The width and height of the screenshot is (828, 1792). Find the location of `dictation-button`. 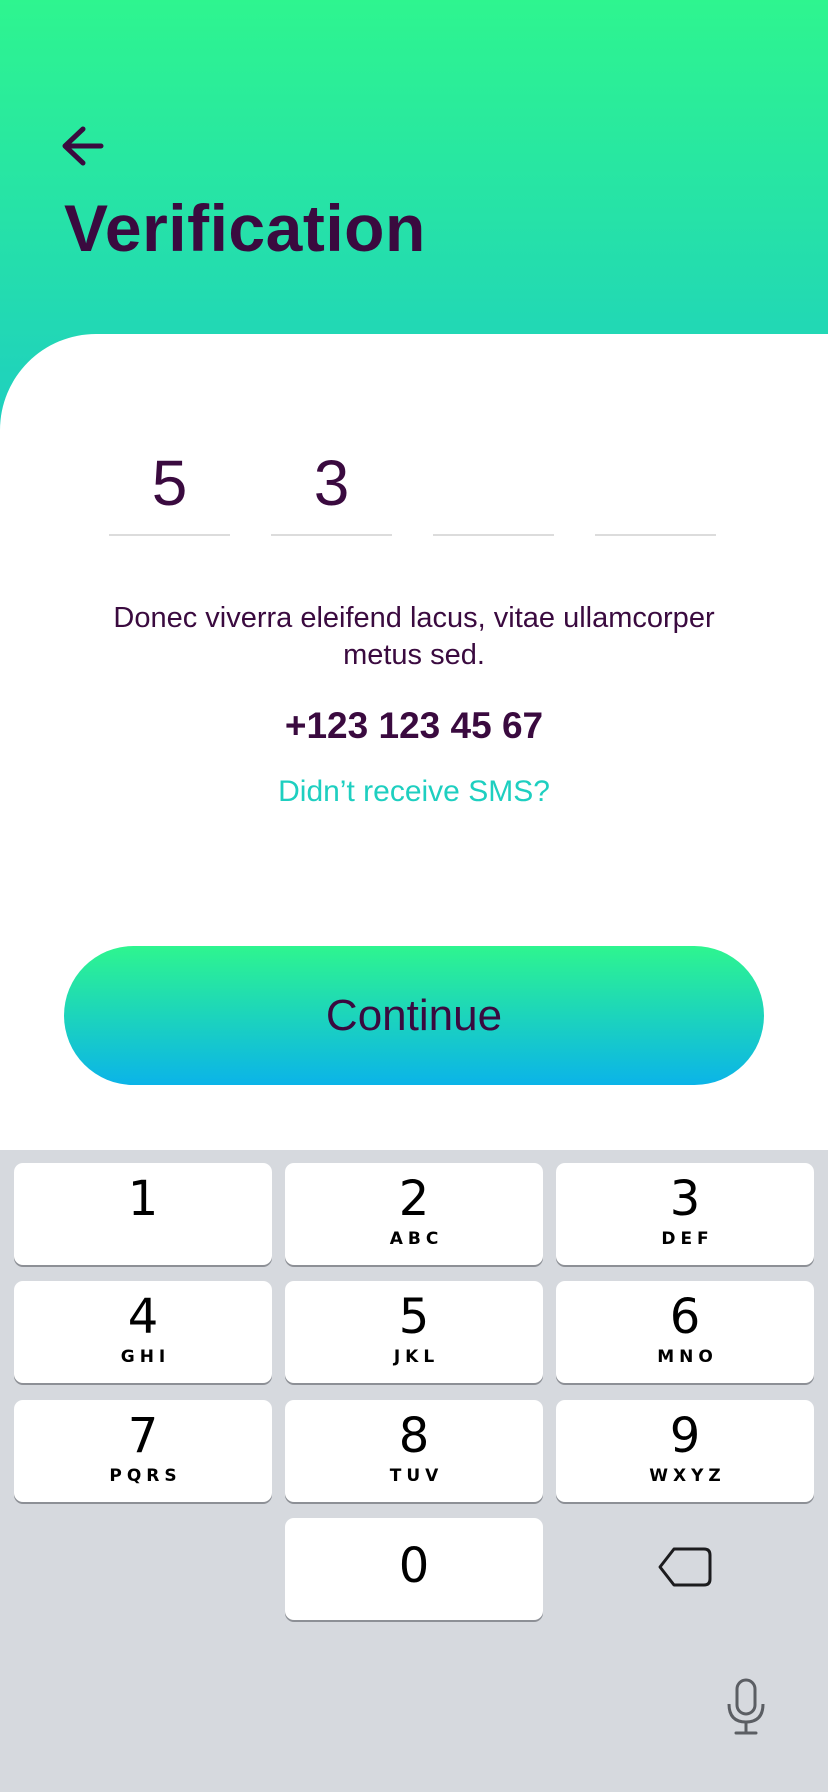

dictation-button is located at coordinates (746, 1707).